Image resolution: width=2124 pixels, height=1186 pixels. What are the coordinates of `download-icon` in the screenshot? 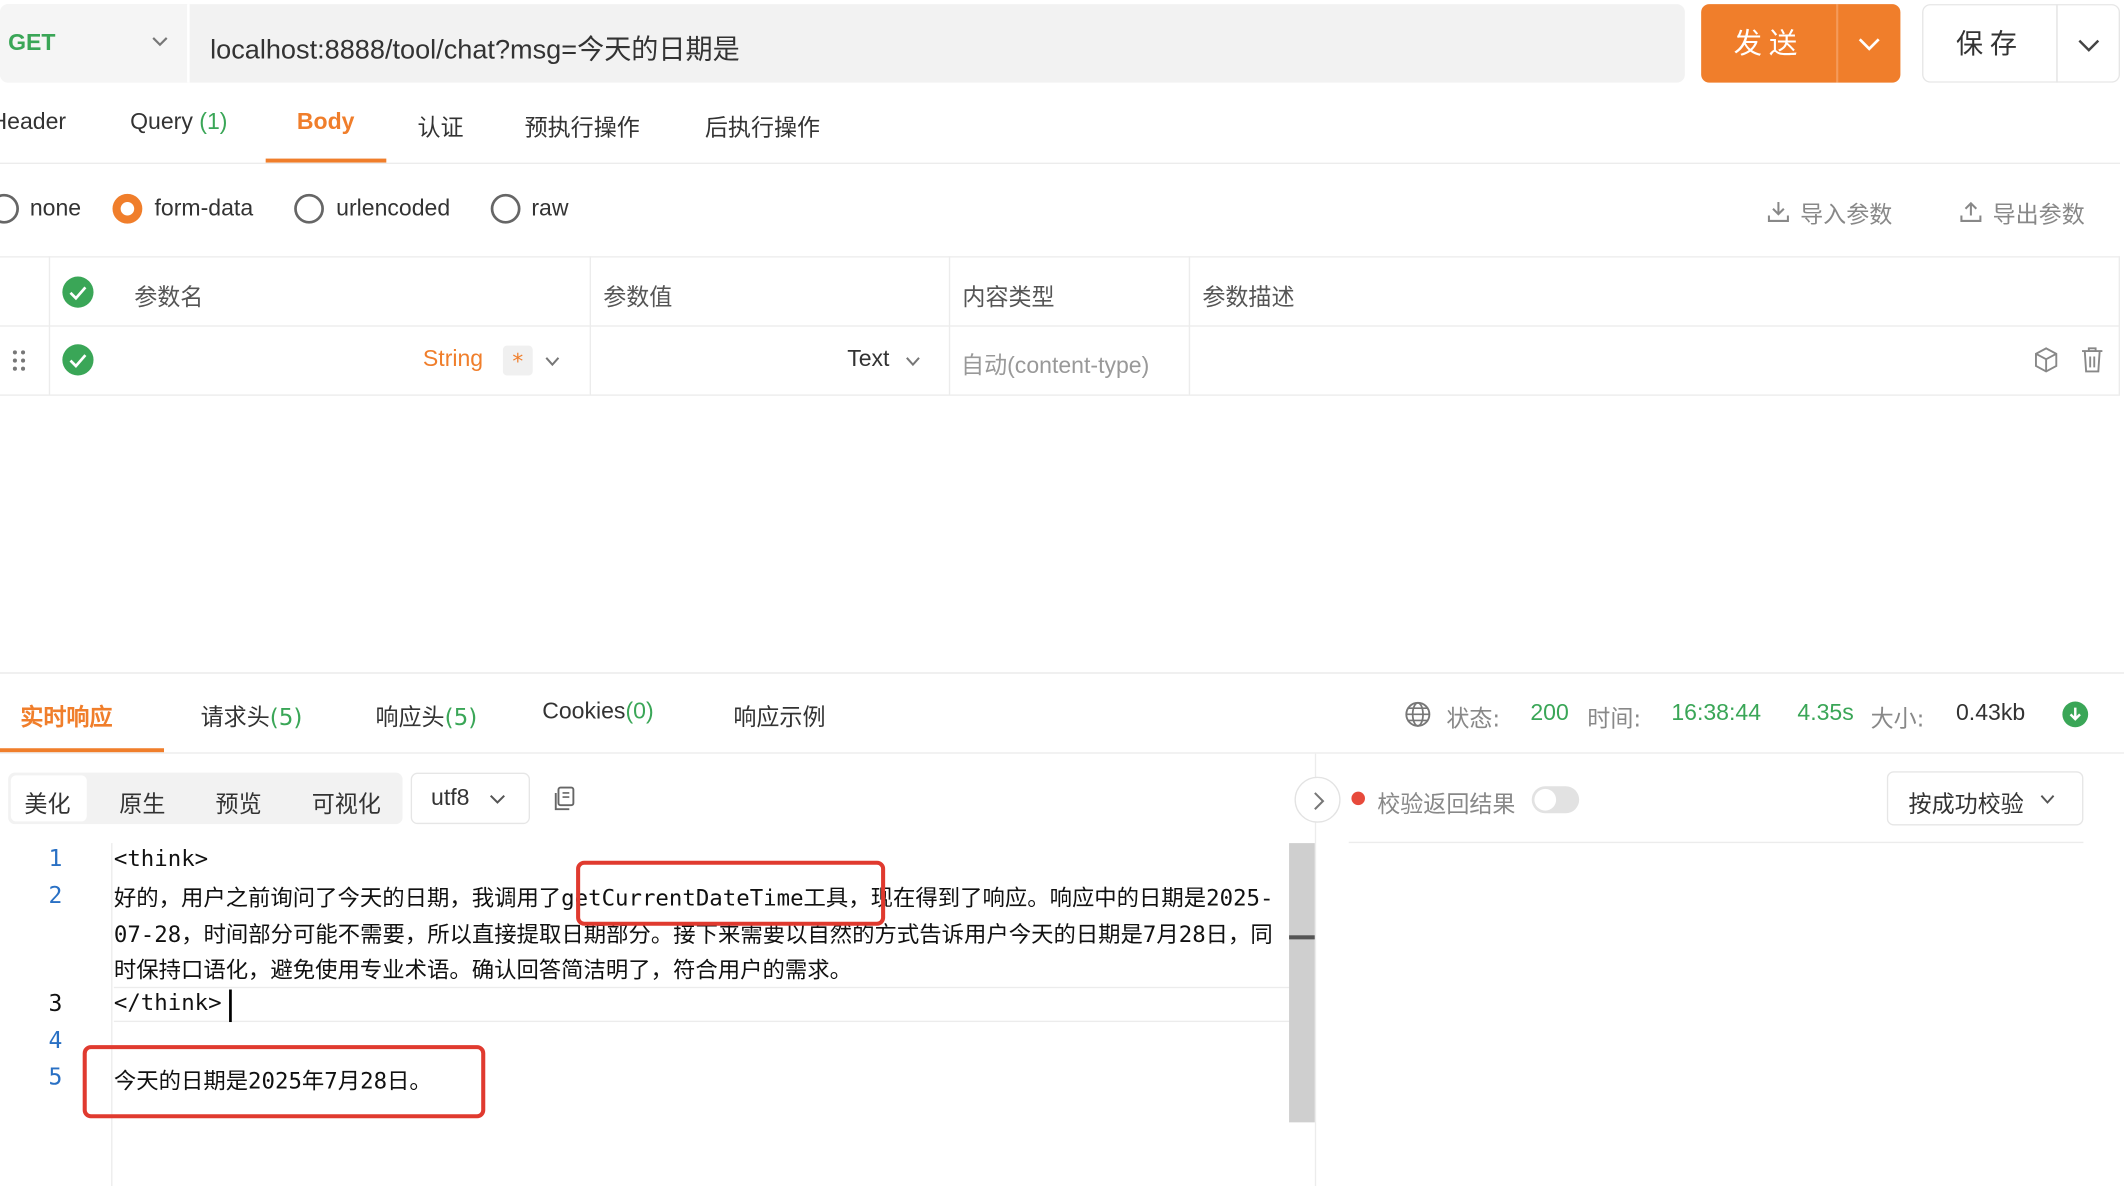 It's located at (2075, 714).